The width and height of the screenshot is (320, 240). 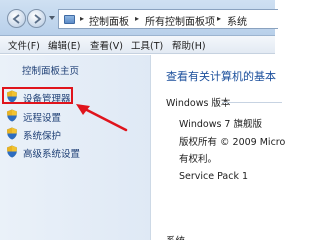 I want to click on forward-arrow-icon, so click(x=38, y=19).